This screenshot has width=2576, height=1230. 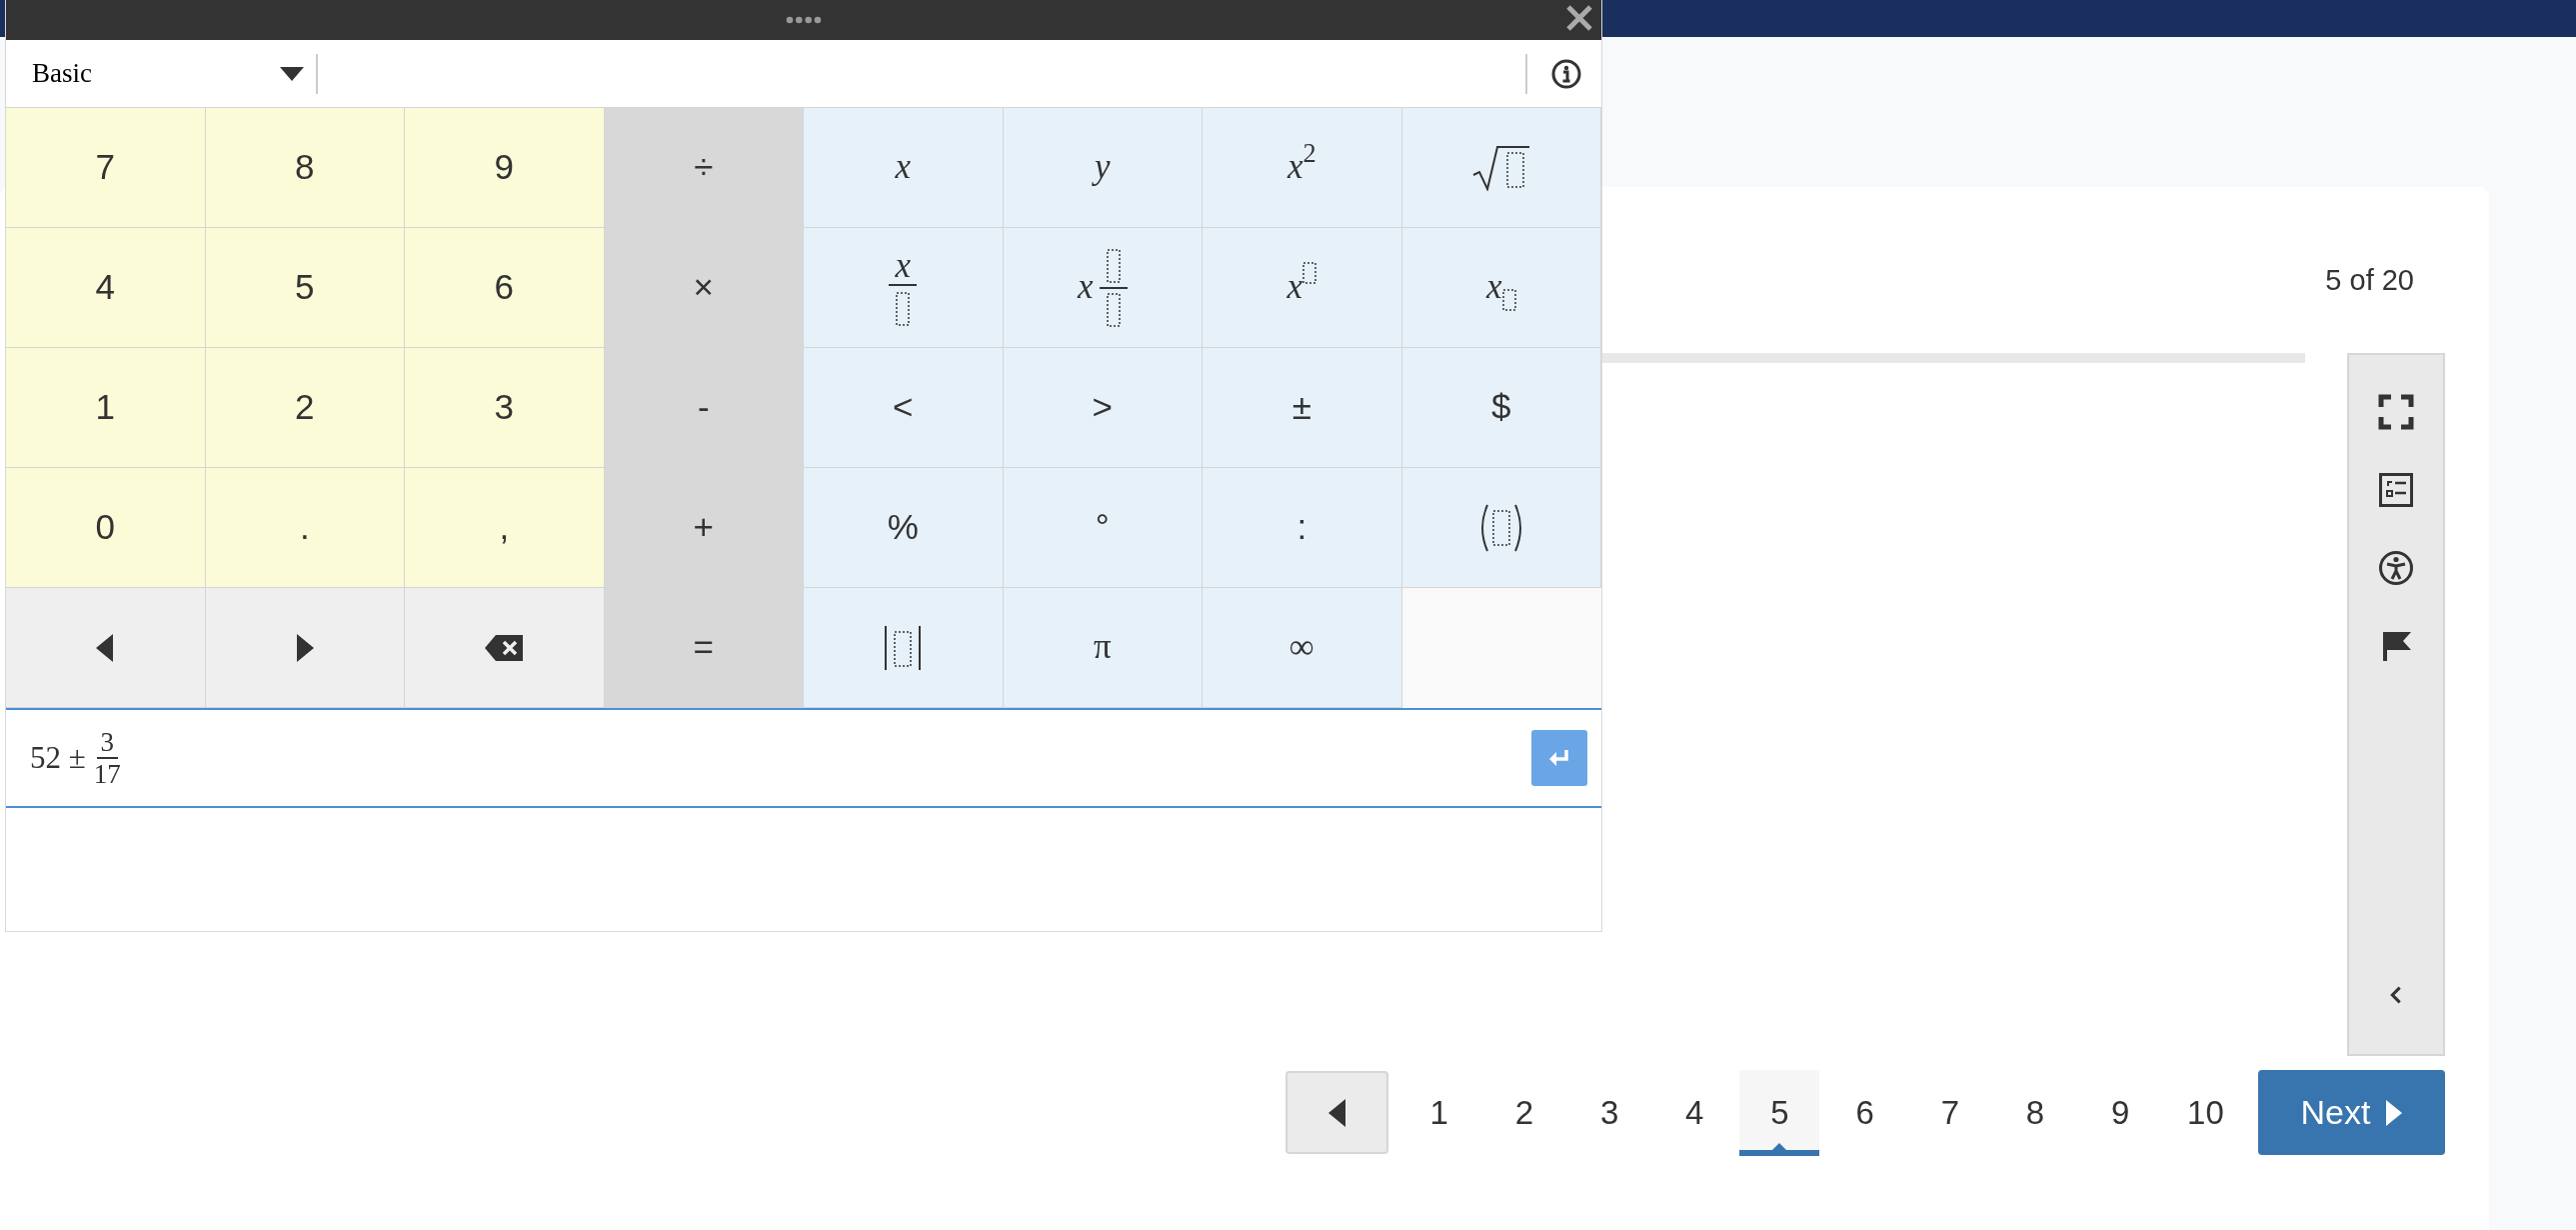 What do you see at coordinates (2396, 412) in the screenshot?
I see `fullscreen-icon` at bounding box center [2396, 412].